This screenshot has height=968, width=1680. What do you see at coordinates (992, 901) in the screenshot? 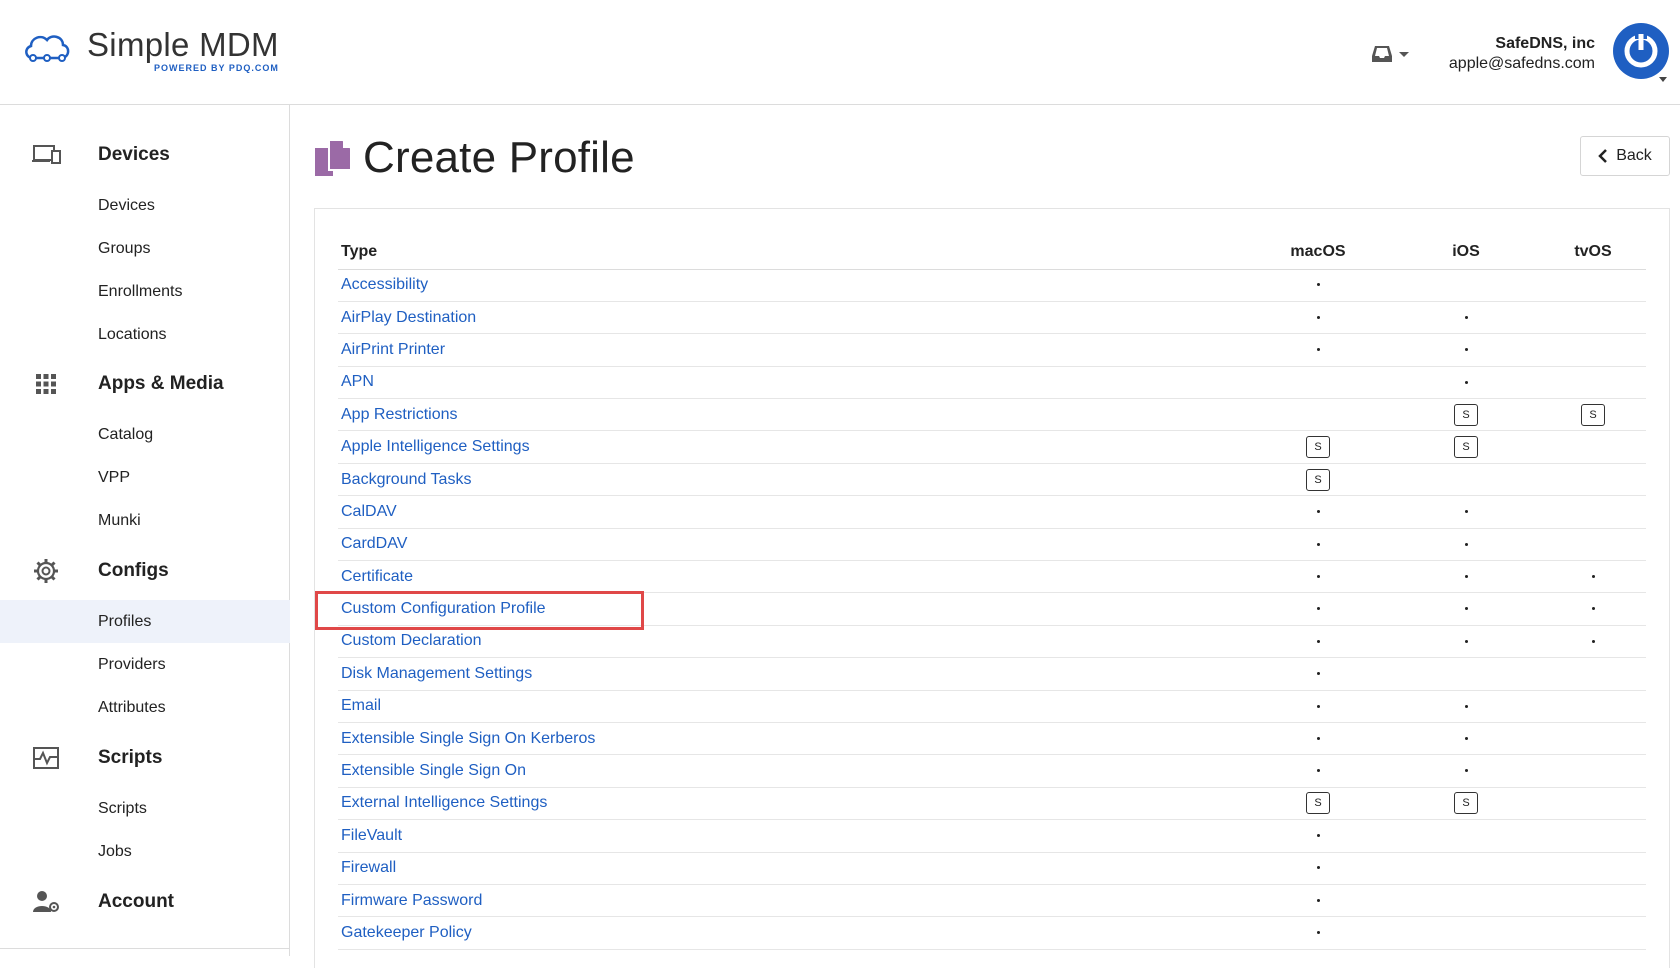
I see `table-row: Firmware Password` at bounding box center [992, 901].